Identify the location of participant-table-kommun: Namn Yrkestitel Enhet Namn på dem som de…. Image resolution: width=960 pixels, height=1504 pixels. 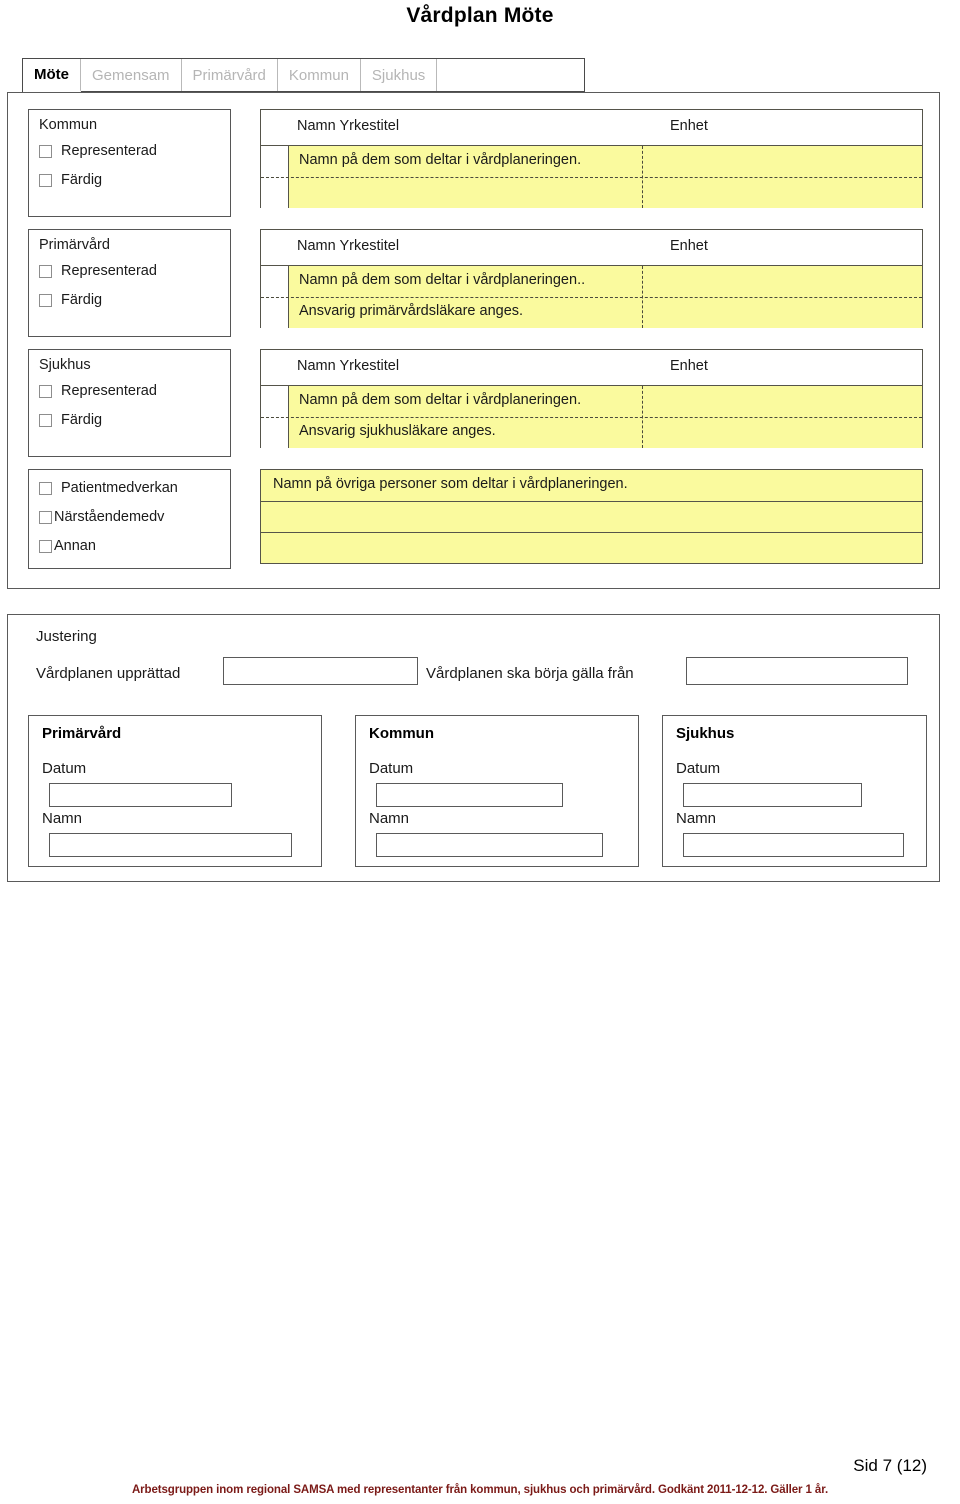
(591, 158).